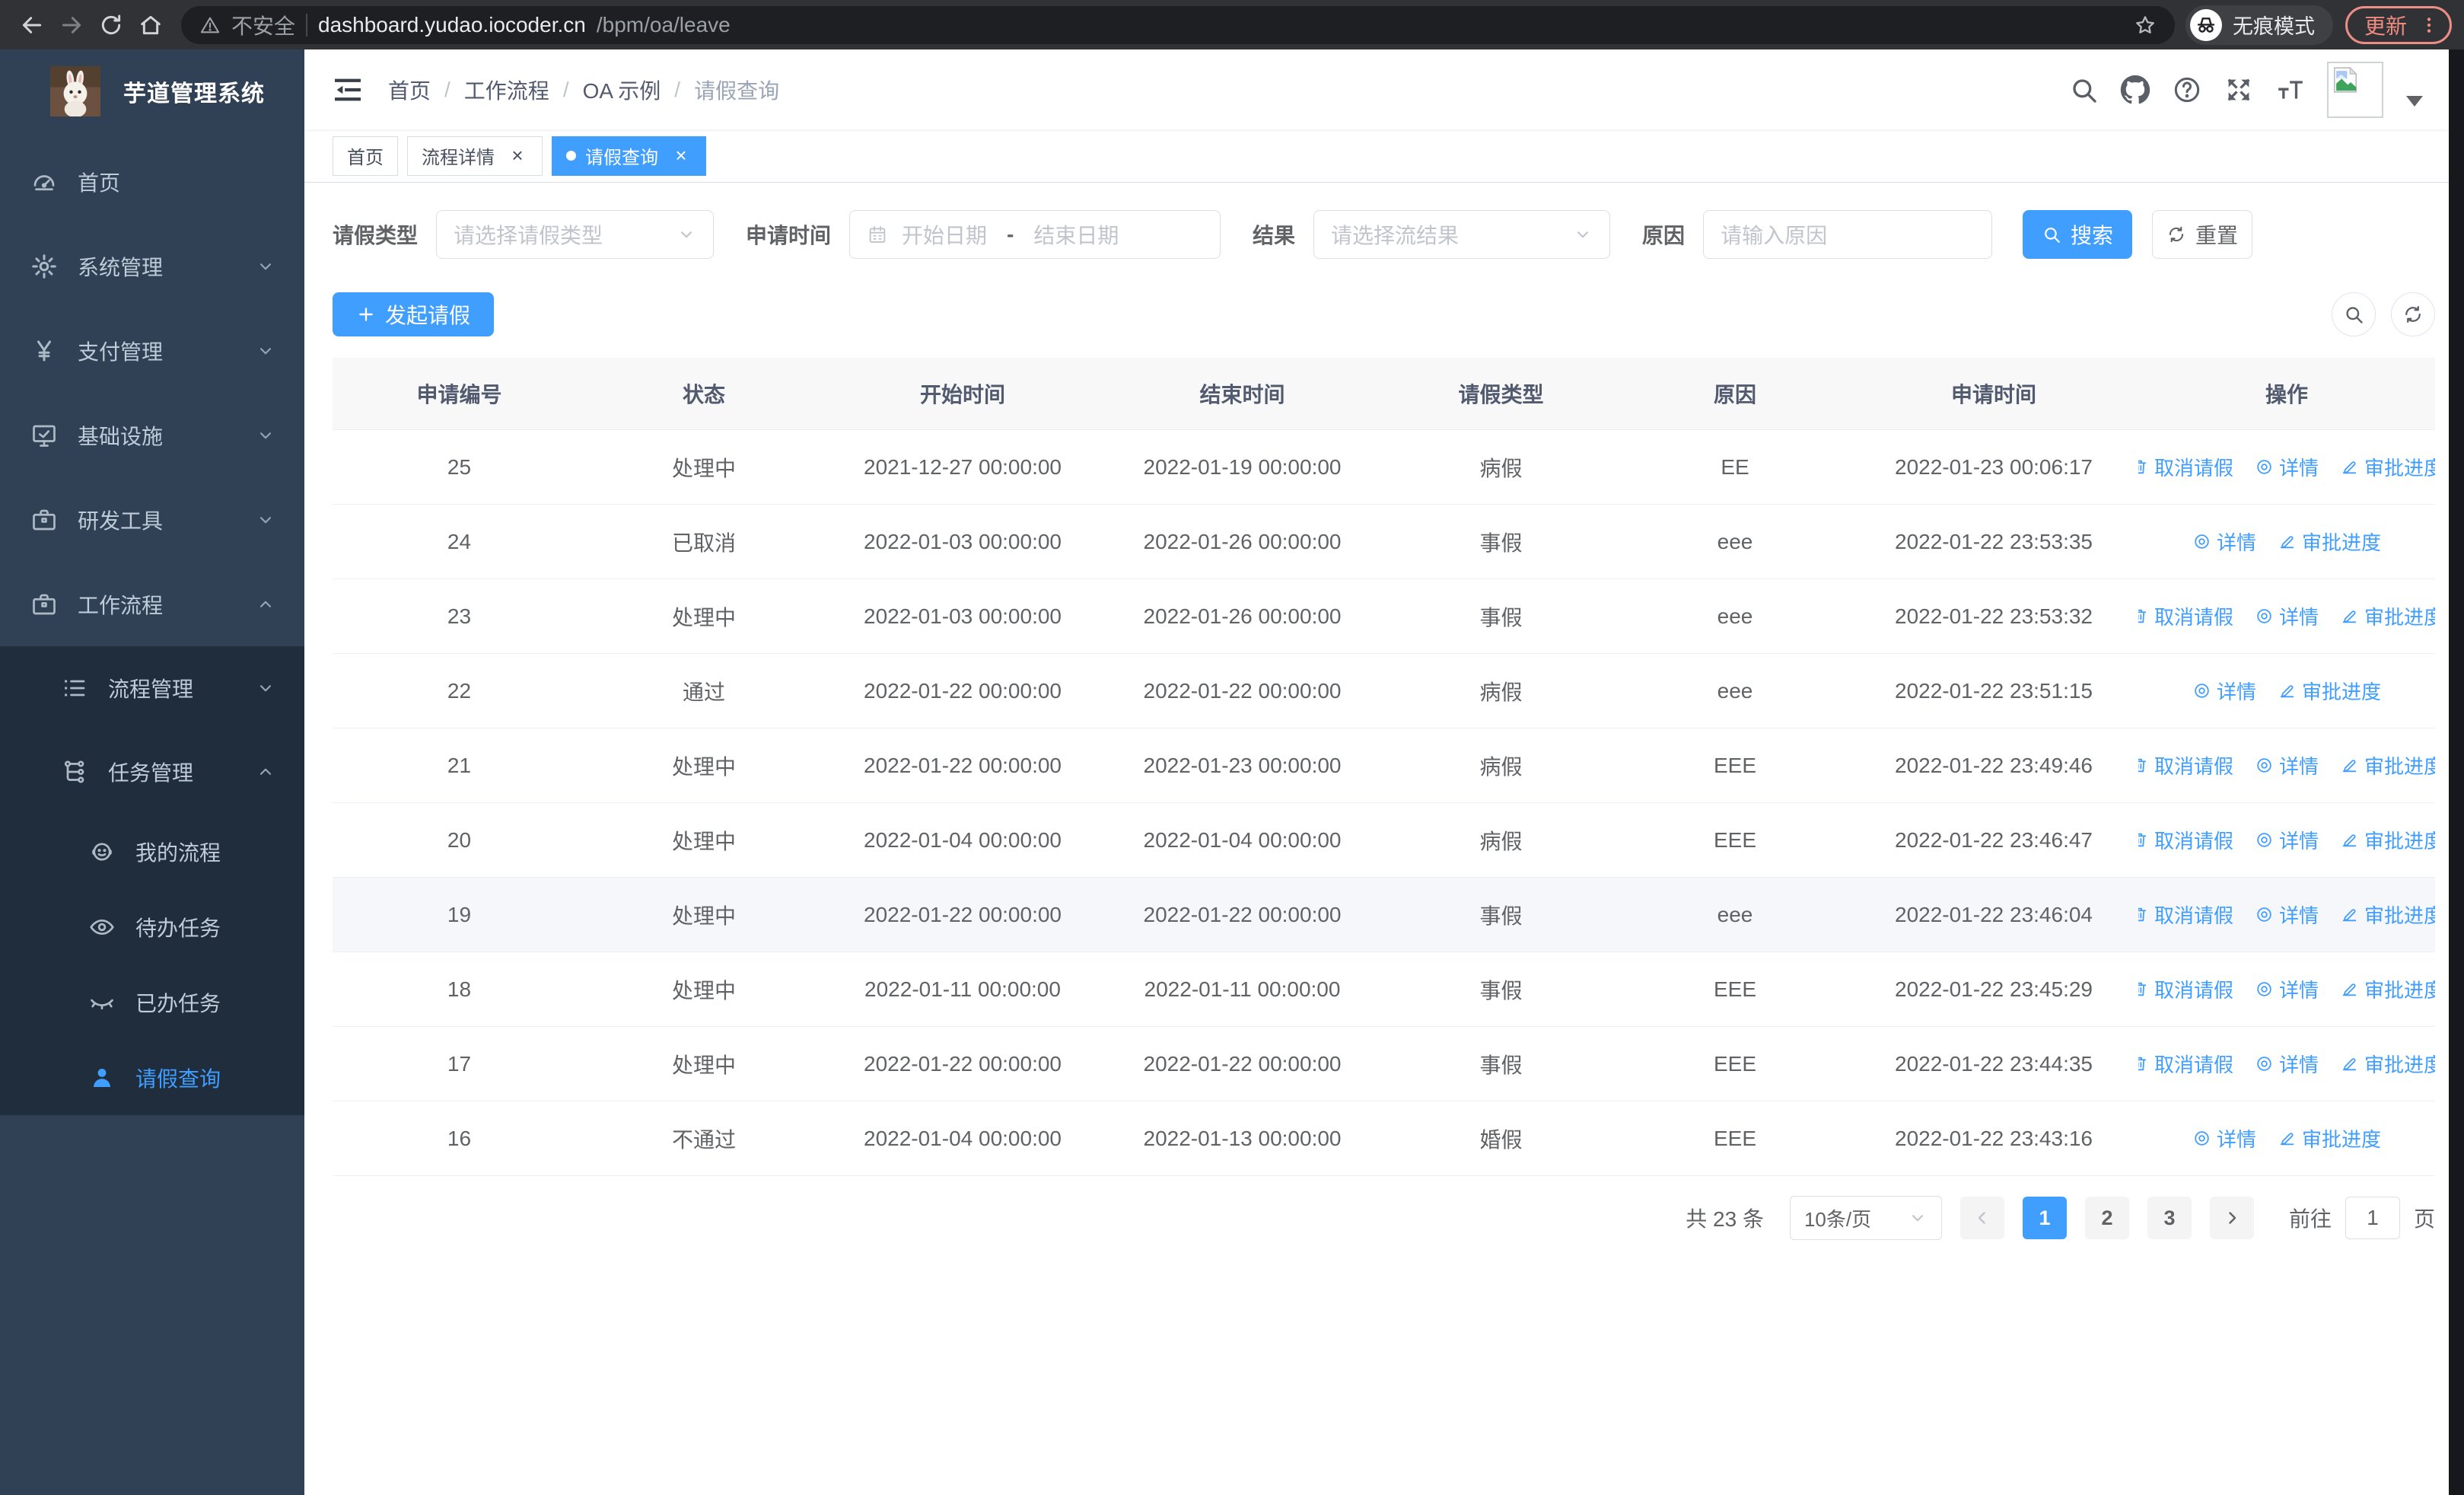 The image size is (2464, 1495). What do you see at coordinates (2169, 1218) in the screenshot?
I see `page-button-3: 3` at bounding box center [2169, 1218].